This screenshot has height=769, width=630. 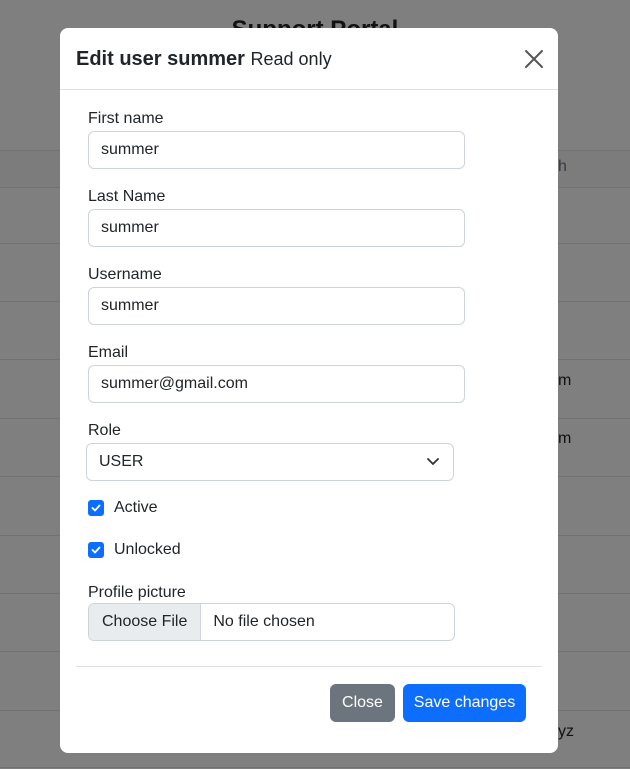 I want to click on first-name-label: First name, so click(x=126, y=118).